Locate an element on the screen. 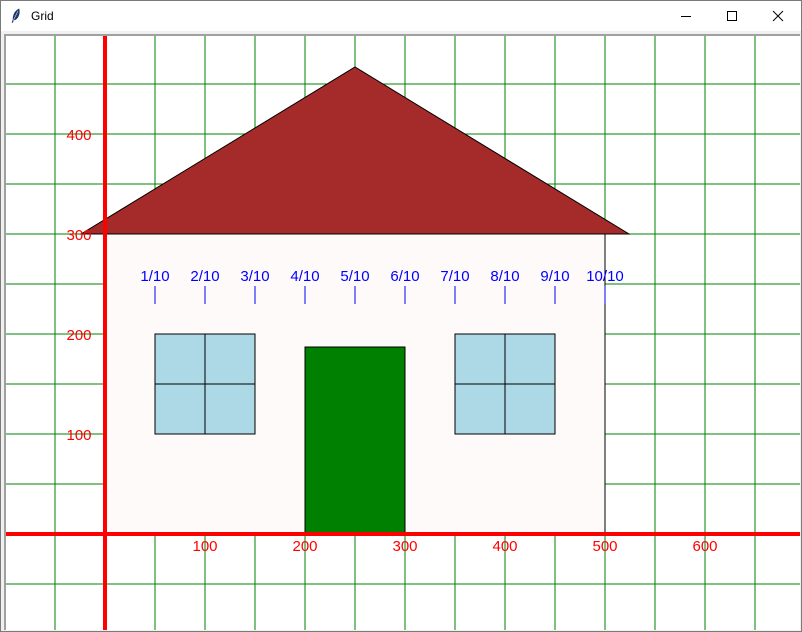 The height and width of the screenshot is (632, 802). door is located at coordinates (355, 440).